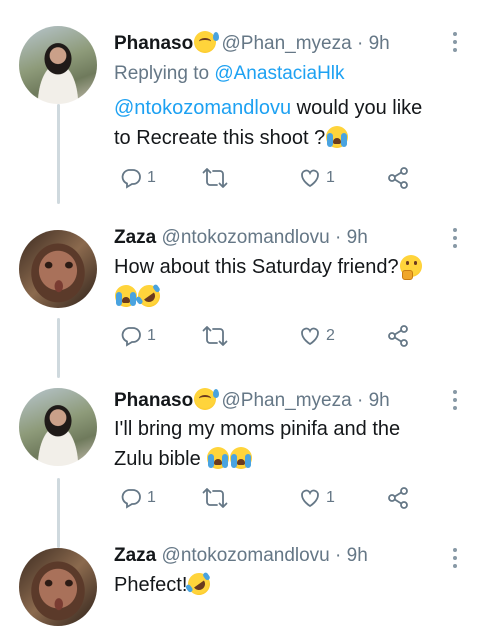 Image resolution: width=480 pixels, height=626 pixels. Describe the element at coordinates (279, 73) in the screenshot. I see `replying-to-mention: @AnastaciaHlk` at that location.